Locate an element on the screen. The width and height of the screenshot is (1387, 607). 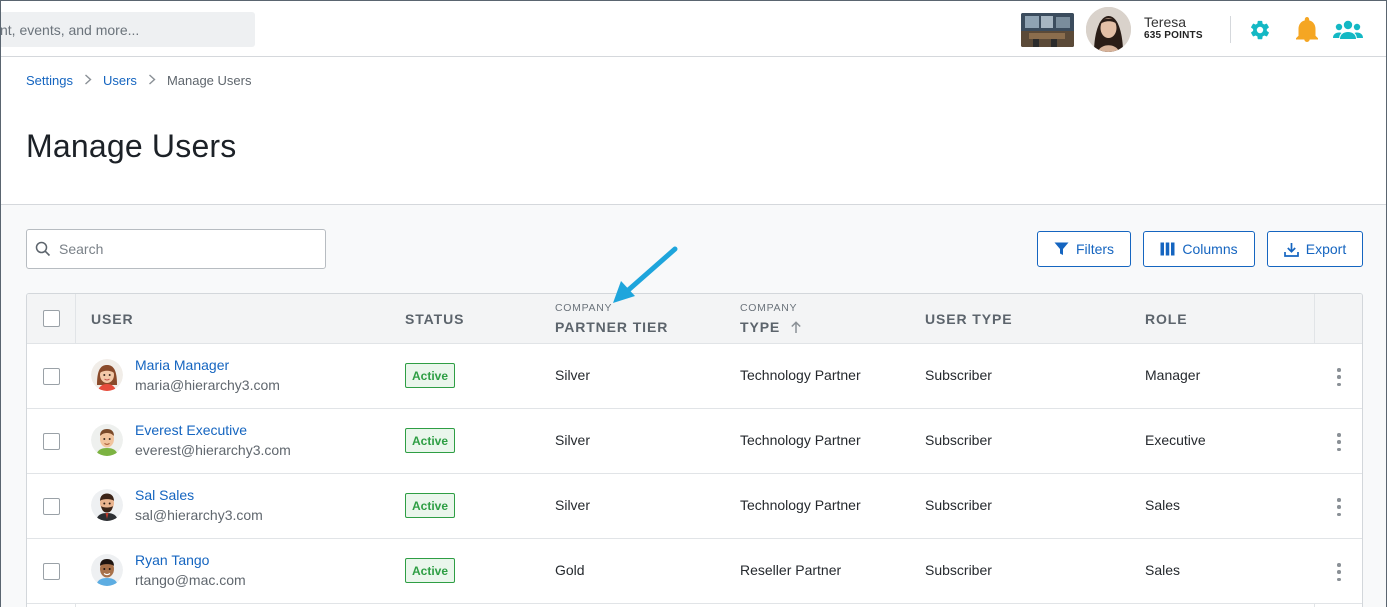
header-divider is located at coordinates (1230, 29).